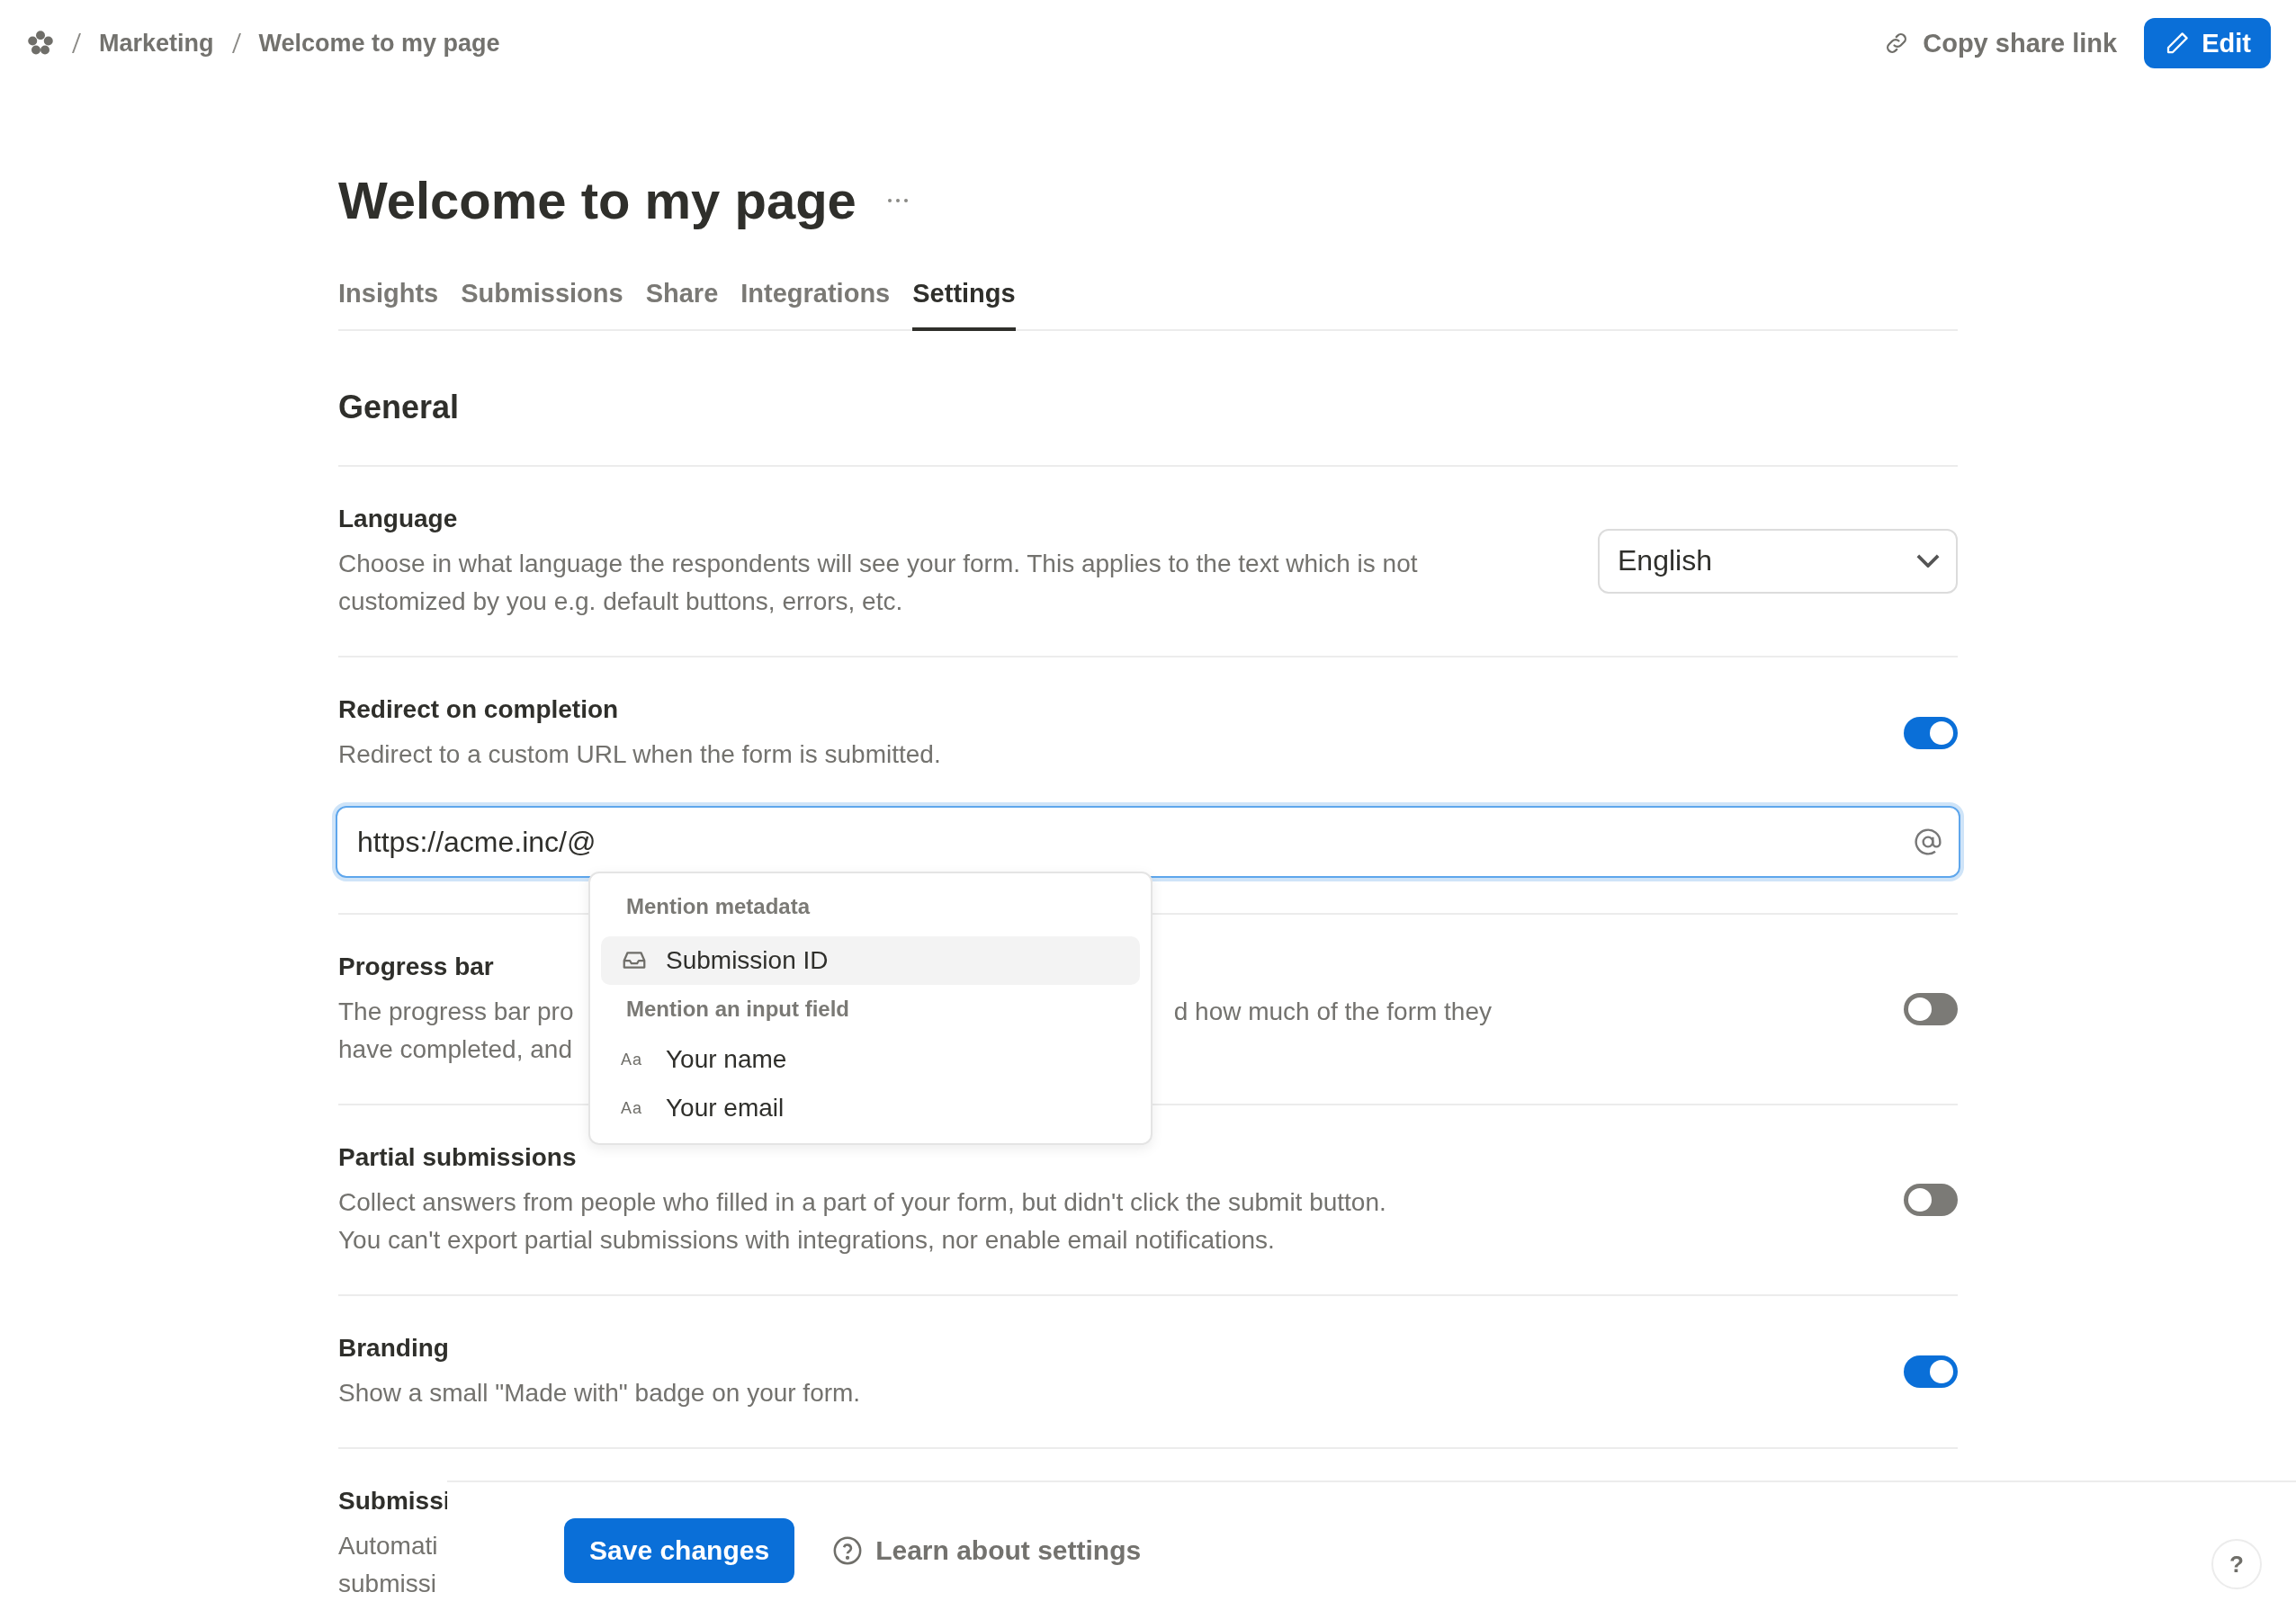 The width and height of the screenshot is (2296, 1619). Describe the element at coordinates (2207, 43) in the screenshot. I see `edit-button: Edit` at that location.